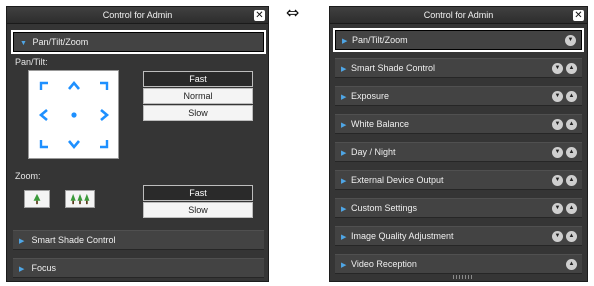  I want to click on right-section-smart-shade-control: ▶ Smart Shade Control ▼ ▲, so click(458, 68).